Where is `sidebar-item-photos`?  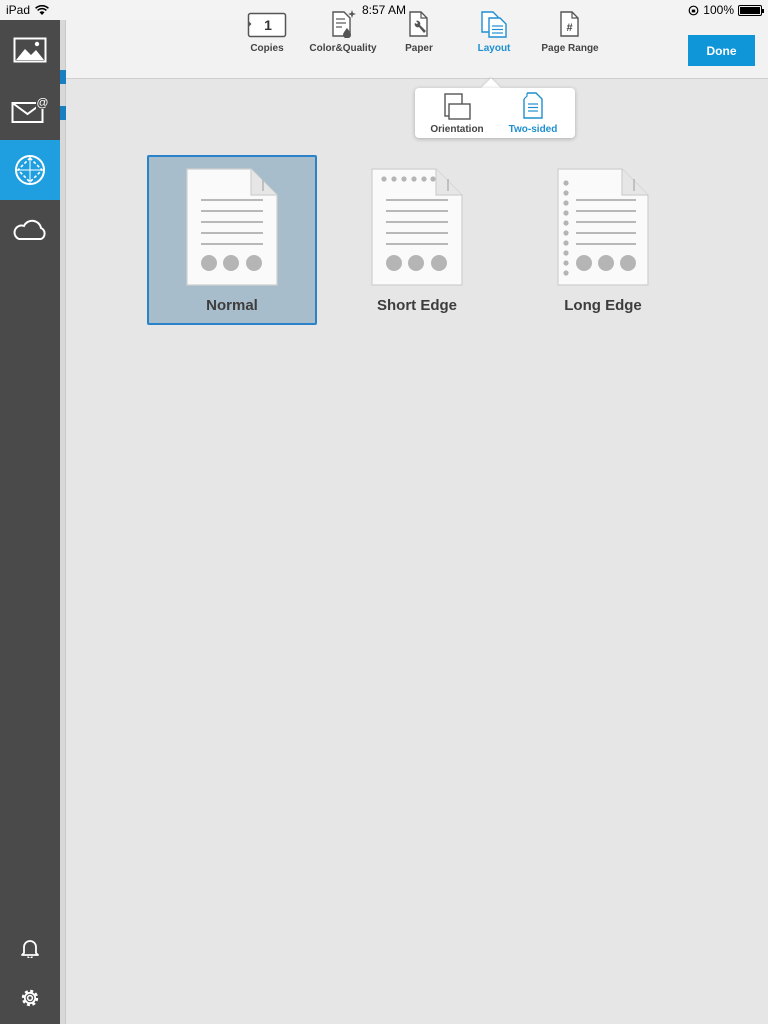 sidebar-item-photos is located at coordinates (30, 50).